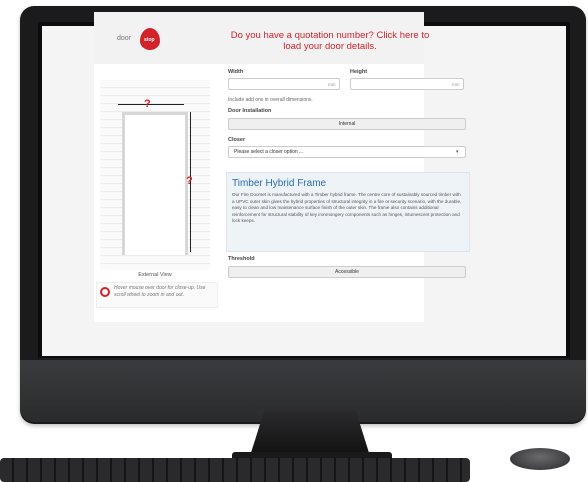 Image resolution: width=588 pixels, height=482 pixels. I want to click on mouse, so click(540, 459).